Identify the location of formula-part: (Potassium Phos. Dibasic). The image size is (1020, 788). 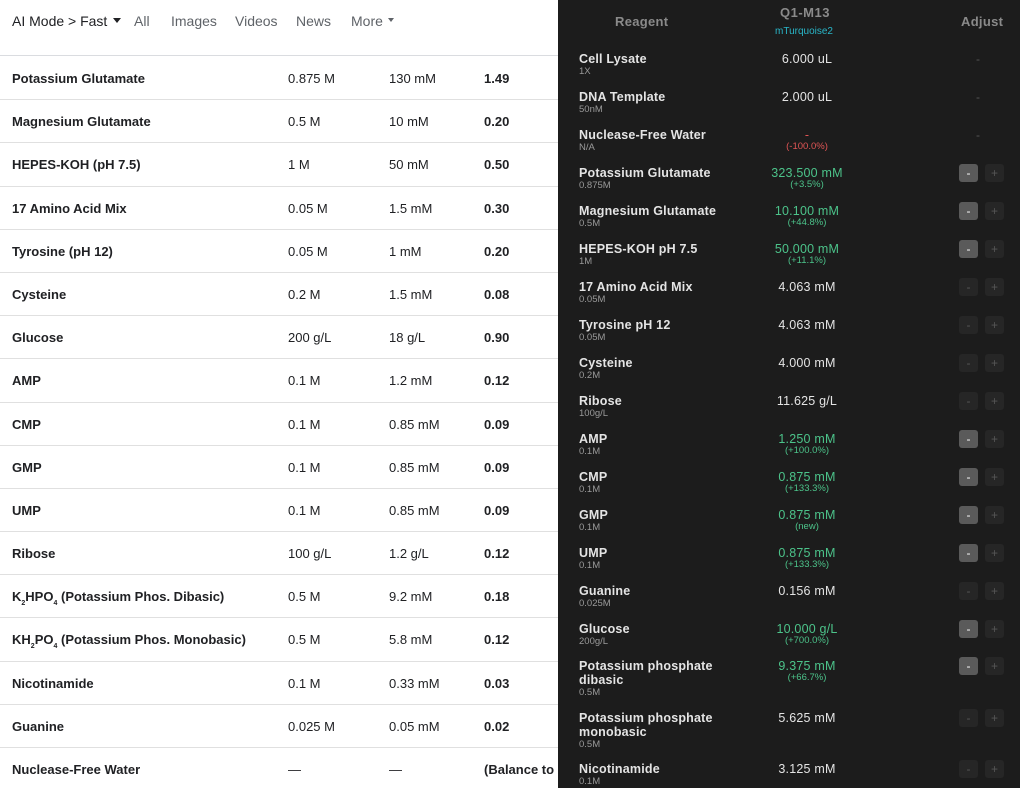
(141, 597).